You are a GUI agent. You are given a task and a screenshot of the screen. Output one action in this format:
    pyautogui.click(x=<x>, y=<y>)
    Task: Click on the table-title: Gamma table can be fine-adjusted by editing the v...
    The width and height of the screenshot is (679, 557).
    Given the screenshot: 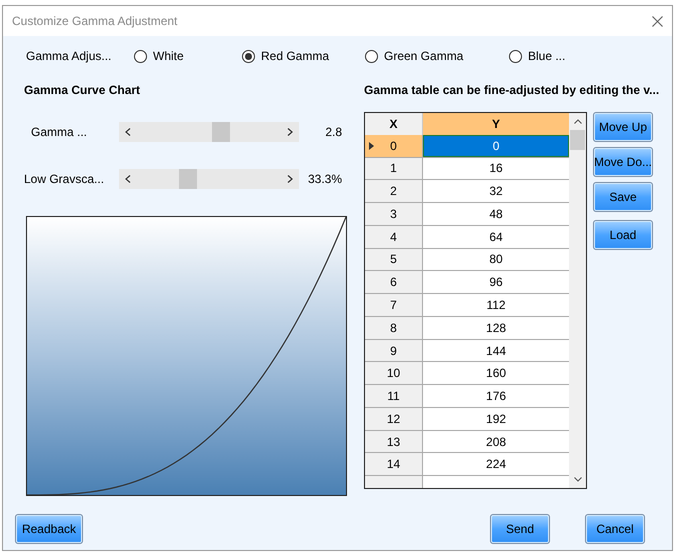 What is the action you would take?
    pyautogui.click(x=512, y=90)
    